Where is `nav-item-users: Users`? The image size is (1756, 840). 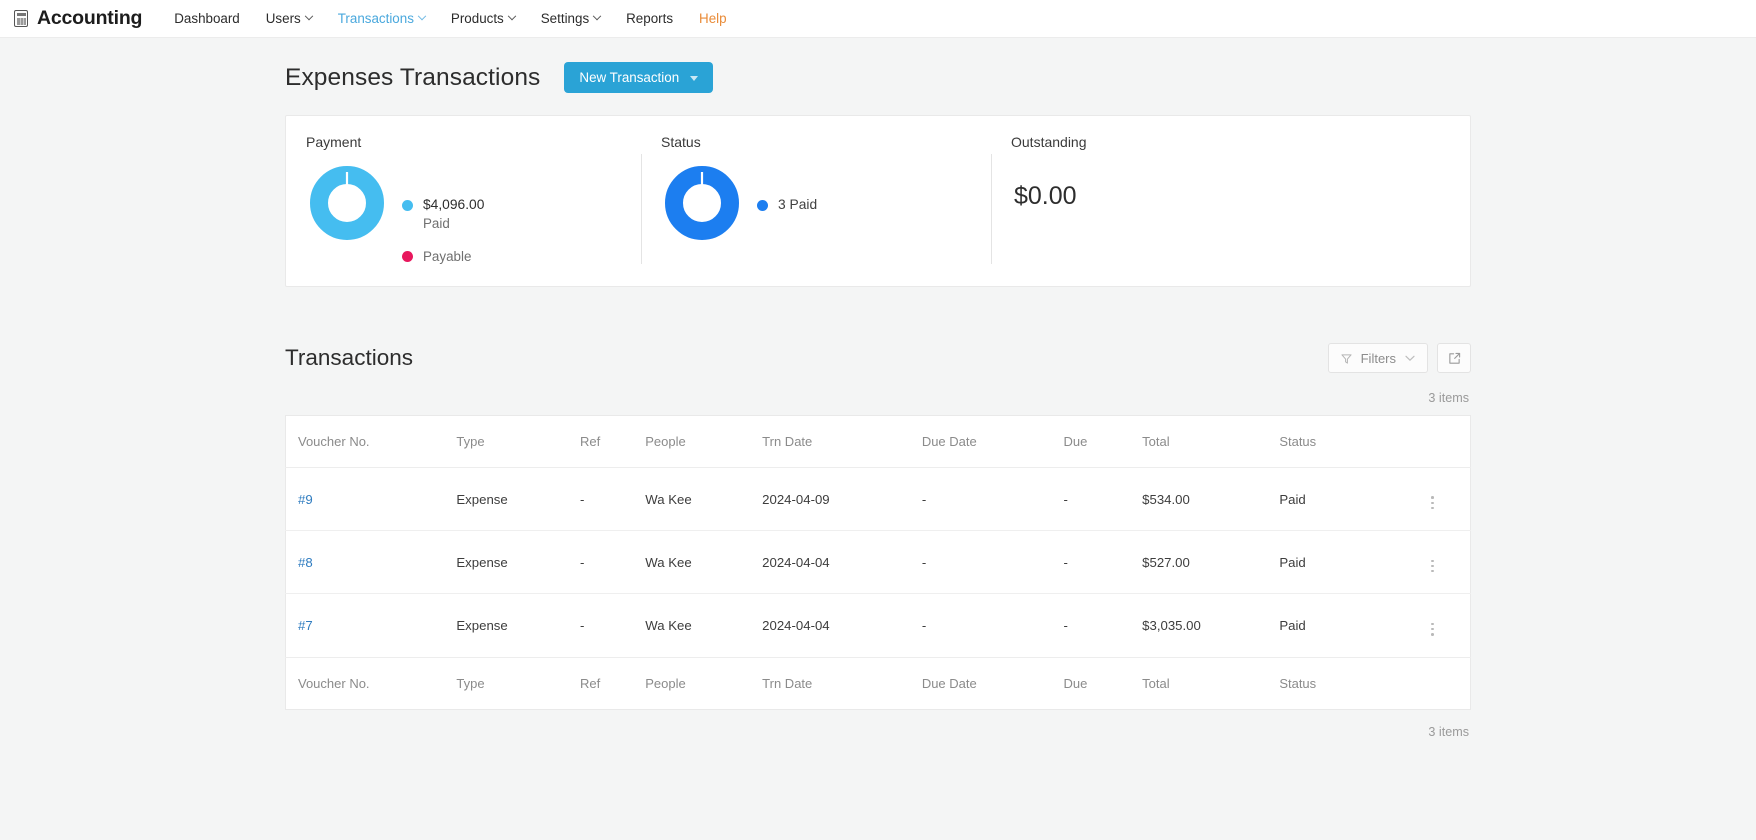 nav-item-users: Users is located at coordinates (289, 19).